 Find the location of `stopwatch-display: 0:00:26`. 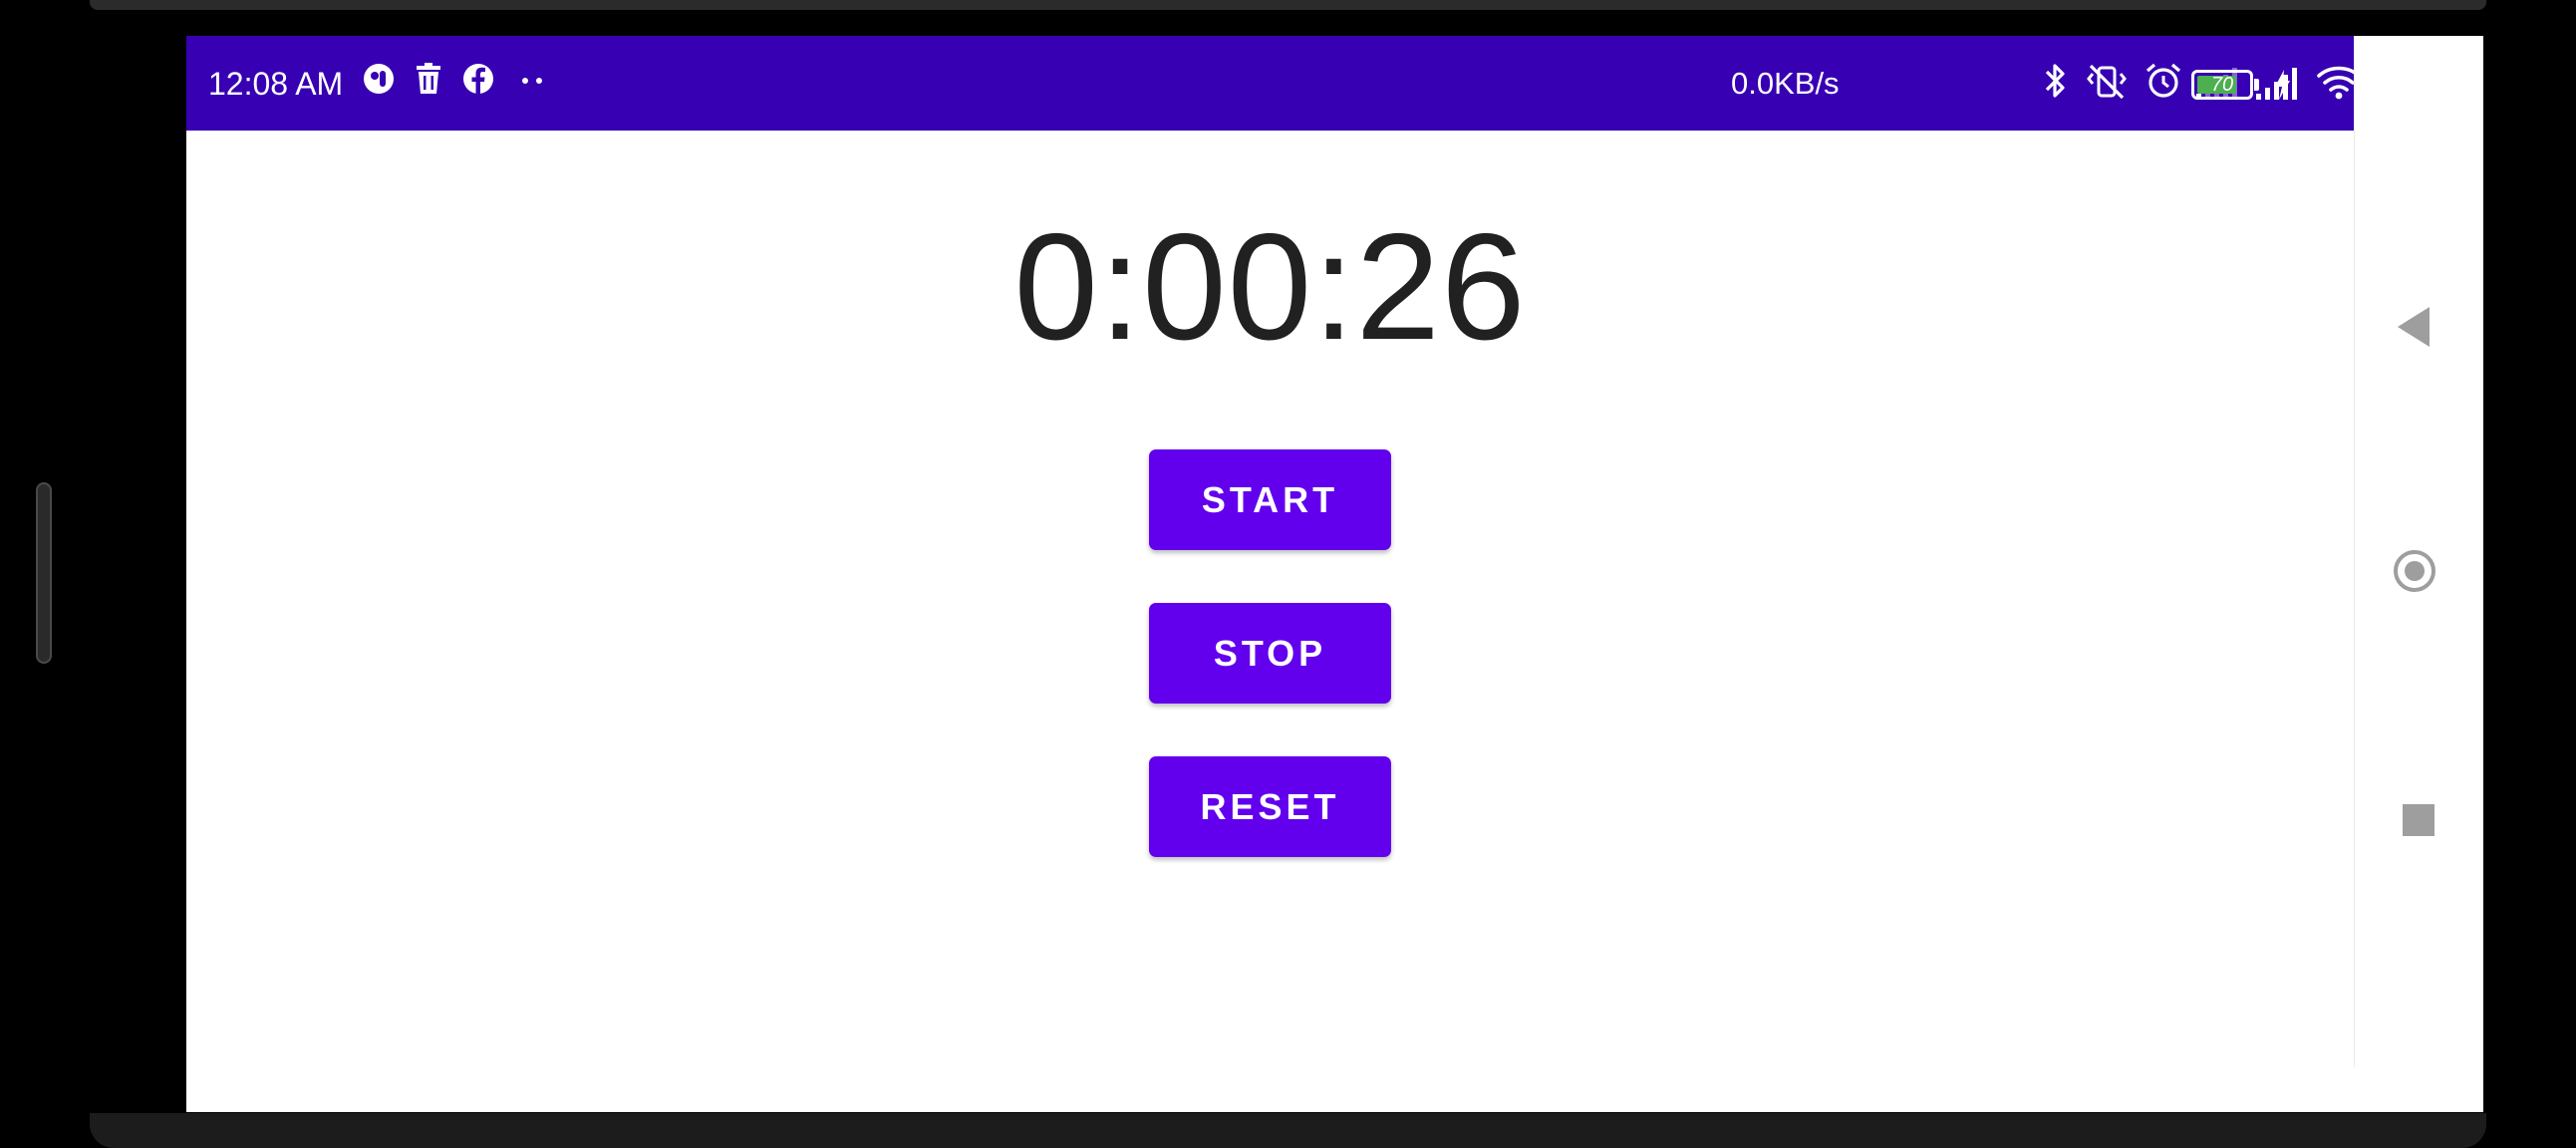

stopwatch-display: 0:00:26 is located at coordinates (1270, 287).